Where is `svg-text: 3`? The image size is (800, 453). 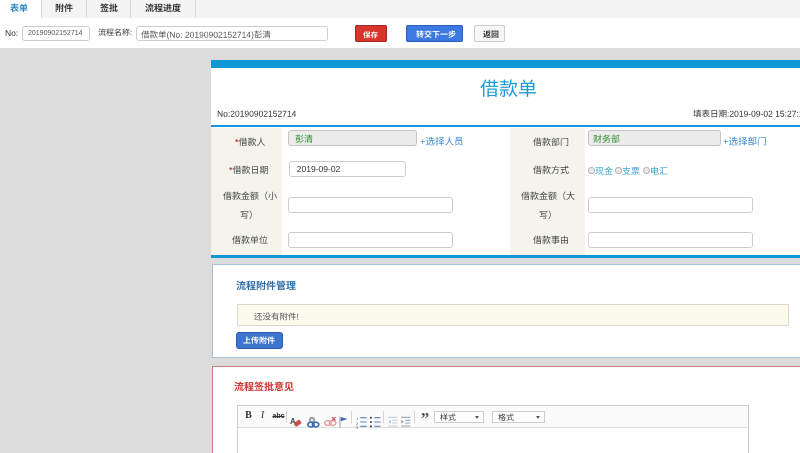
svg-text: 3 is located at coordinates (357, 427).